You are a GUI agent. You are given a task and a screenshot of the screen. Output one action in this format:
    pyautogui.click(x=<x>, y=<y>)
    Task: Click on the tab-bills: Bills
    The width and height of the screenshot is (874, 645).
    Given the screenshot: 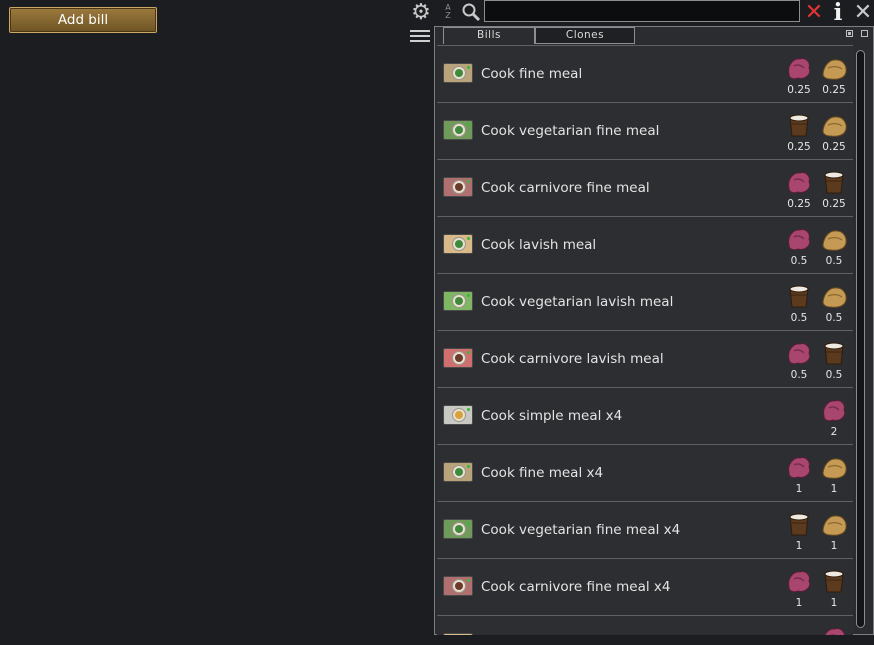 What is the action you would take?
    pyautogui.click(x=489, y=35)
    